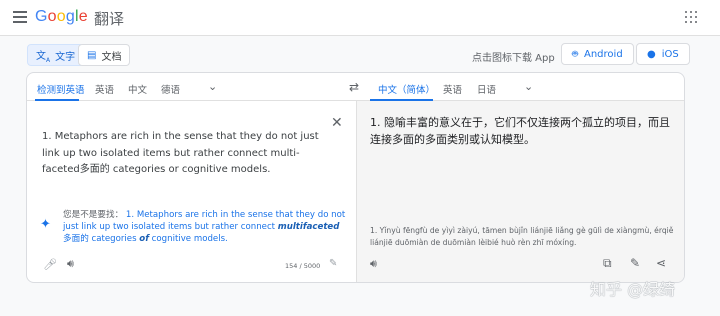  What do you see at coordinates (41, 16) in the screenshot?
I see `logo-letter: G` at bounding box center [41, 16].